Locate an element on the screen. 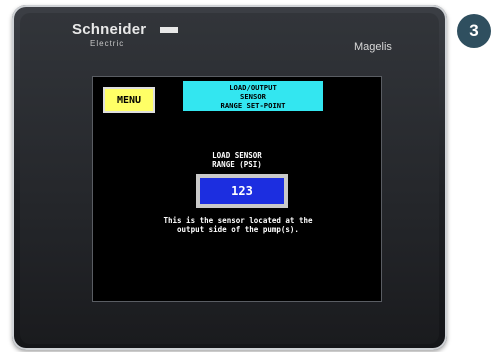 This screenshot has height=352, width=495. brand-subtitle: Electric is located at coordinates (107, 43).